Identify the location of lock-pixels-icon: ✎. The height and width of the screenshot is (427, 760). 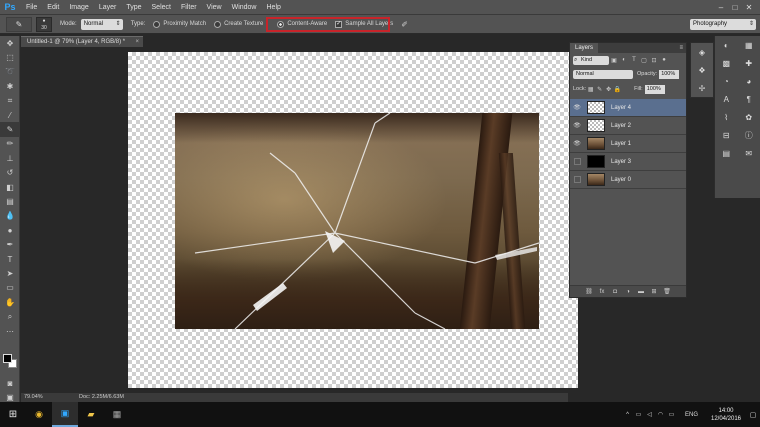
(599, 89).